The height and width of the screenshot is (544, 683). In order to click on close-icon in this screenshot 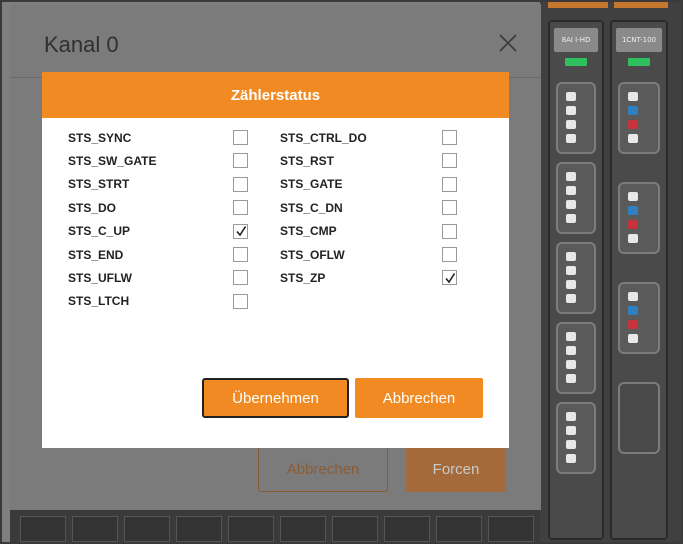, I will do `click(508, 43)`.